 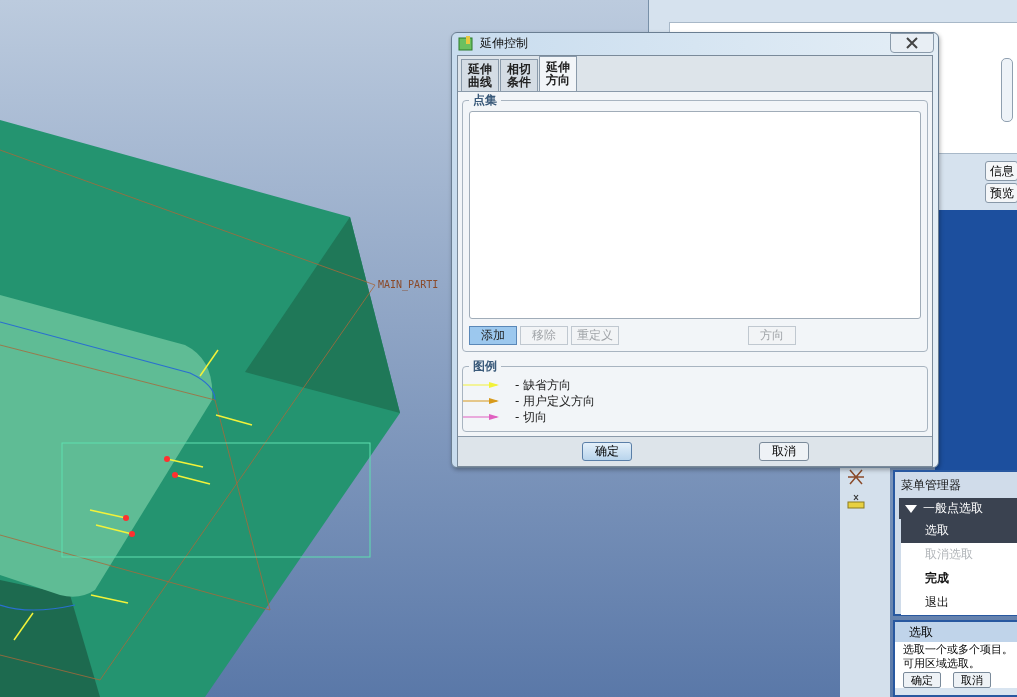 What do you see at coordinates (558, 73) in the screenshot?
I see `tab: 延伸方向` at bounding box center [558, 73].